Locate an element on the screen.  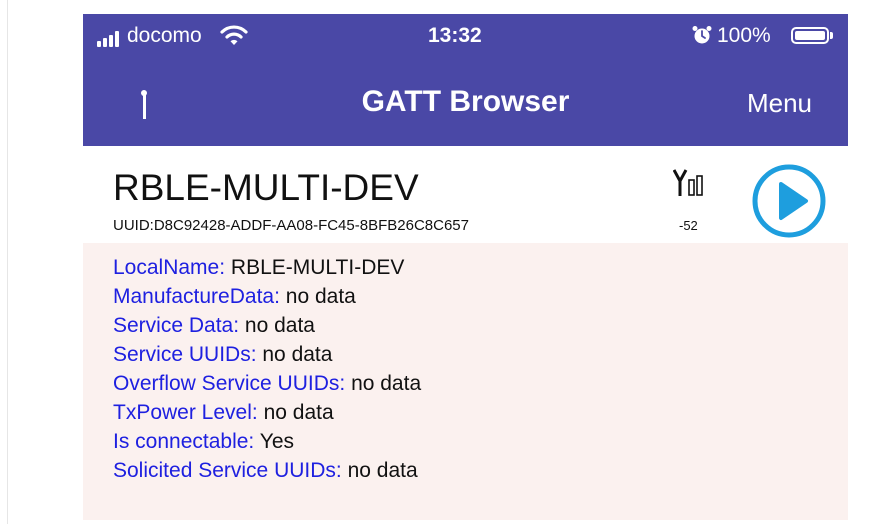
navigation-bar: GATT Browser Menu is located at coordinates (465, 102).